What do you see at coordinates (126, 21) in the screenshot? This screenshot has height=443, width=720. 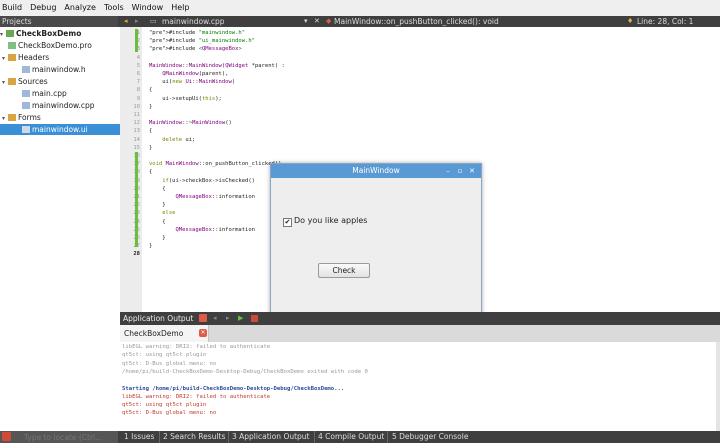 I see `nav-back-icon: ◂` at bounding box center [126, 21].